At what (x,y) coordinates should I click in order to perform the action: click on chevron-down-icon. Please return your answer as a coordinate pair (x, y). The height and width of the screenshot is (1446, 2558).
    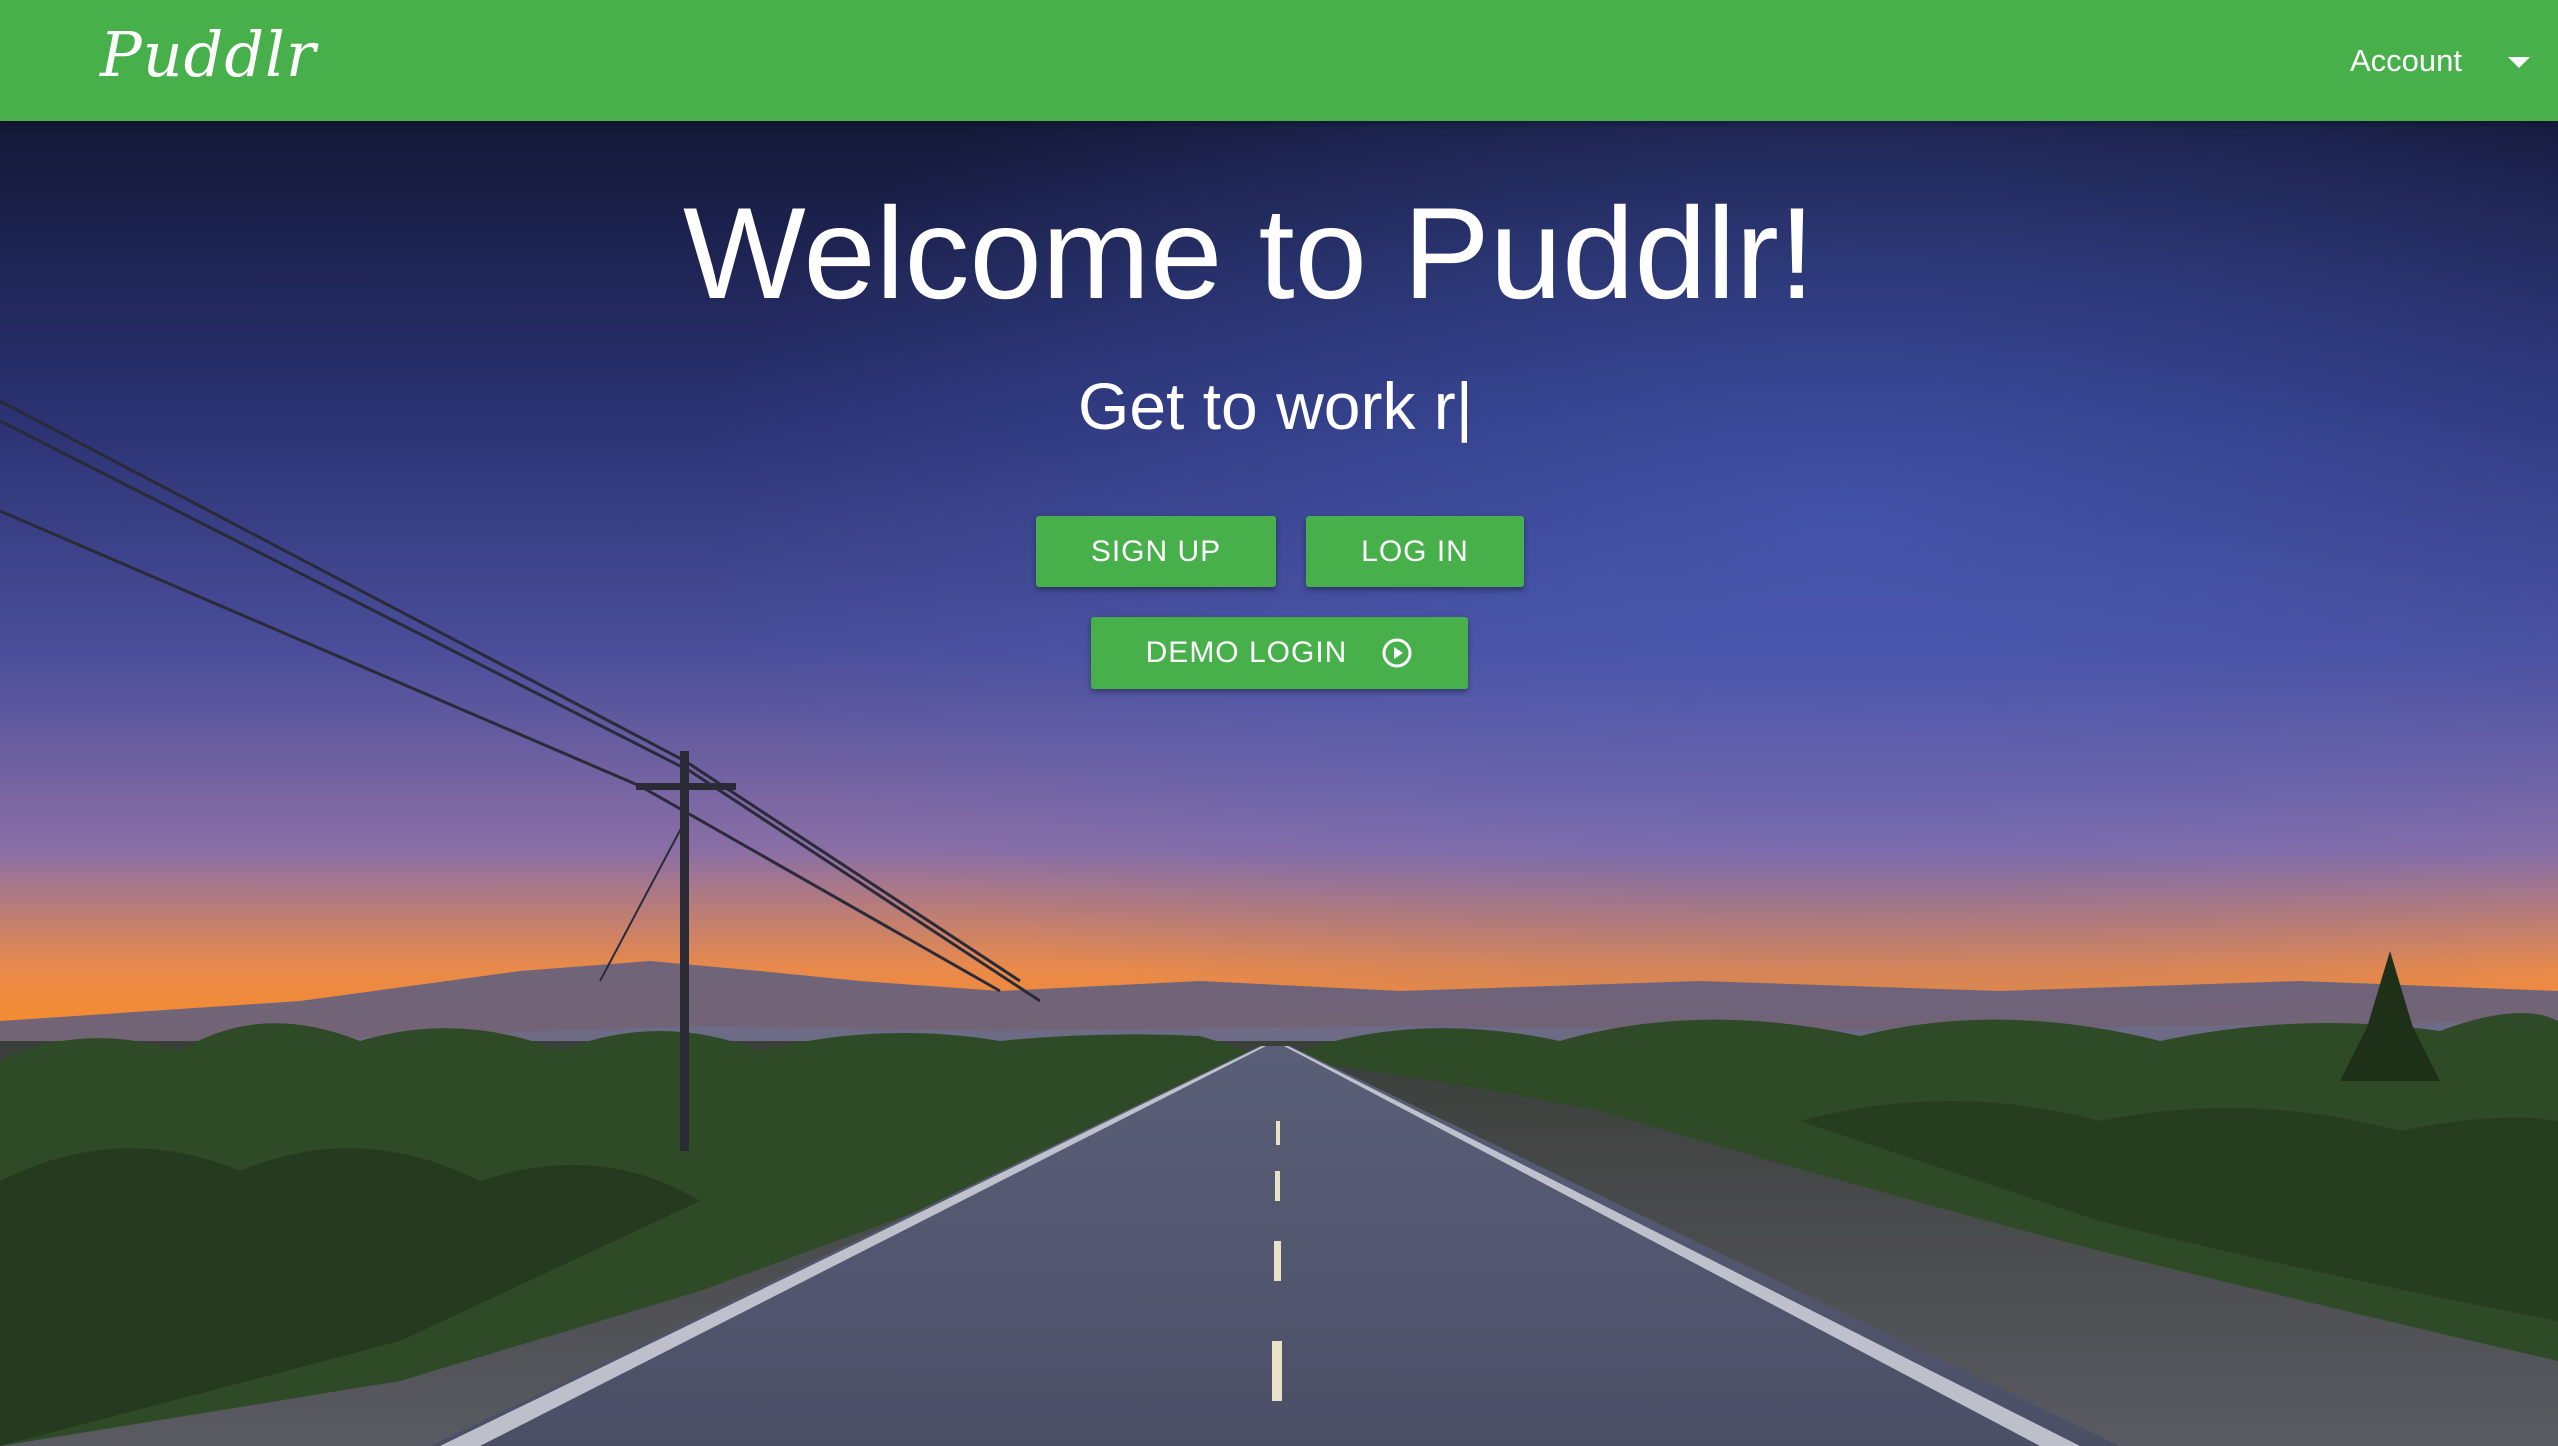
    Looking at the image, I should click on (2519, 62).